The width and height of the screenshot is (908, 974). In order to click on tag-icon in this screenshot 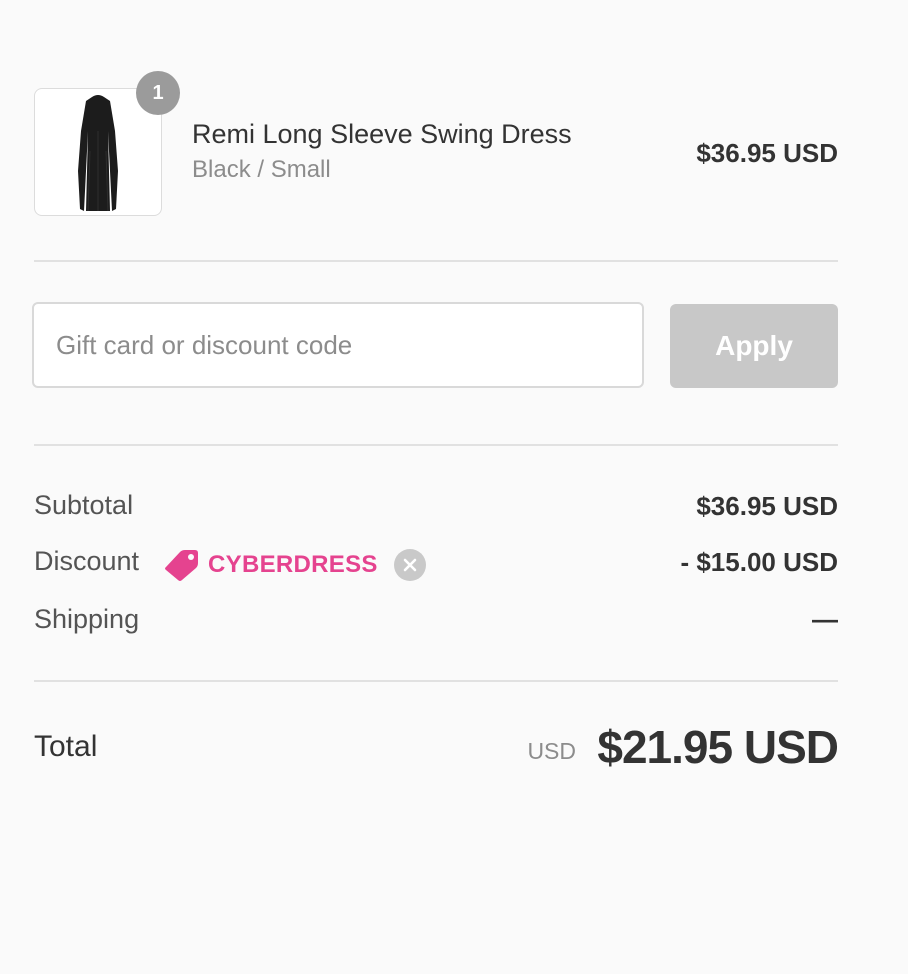, I will do `click(182, 565)`.